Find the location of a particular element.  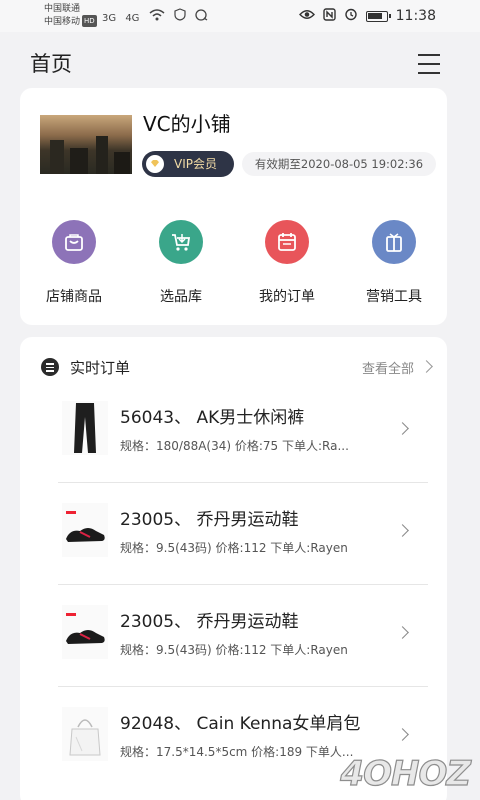

quick-action-shop-products: 店铺商品 is located at coordinates (74, 263).